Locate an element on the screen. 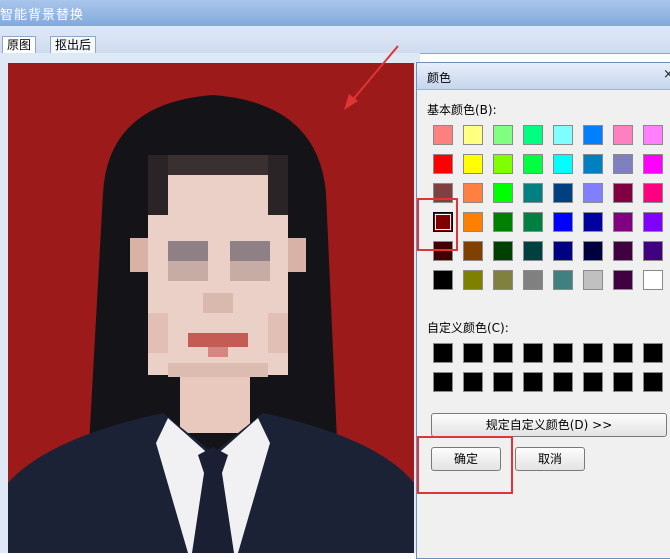  cancel-button: 取消 is located at coordinates (550, 459).